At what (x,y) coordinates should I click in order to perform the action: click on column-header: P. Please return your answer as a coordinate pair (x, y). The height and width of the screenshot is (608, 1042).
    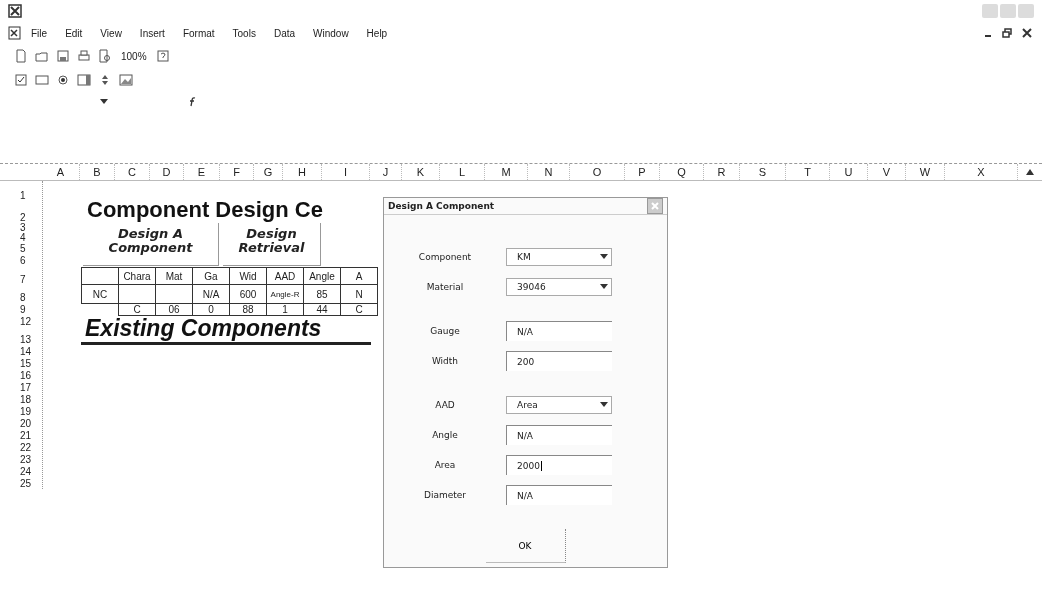
    Looking at the image, I should click on (642, 172).